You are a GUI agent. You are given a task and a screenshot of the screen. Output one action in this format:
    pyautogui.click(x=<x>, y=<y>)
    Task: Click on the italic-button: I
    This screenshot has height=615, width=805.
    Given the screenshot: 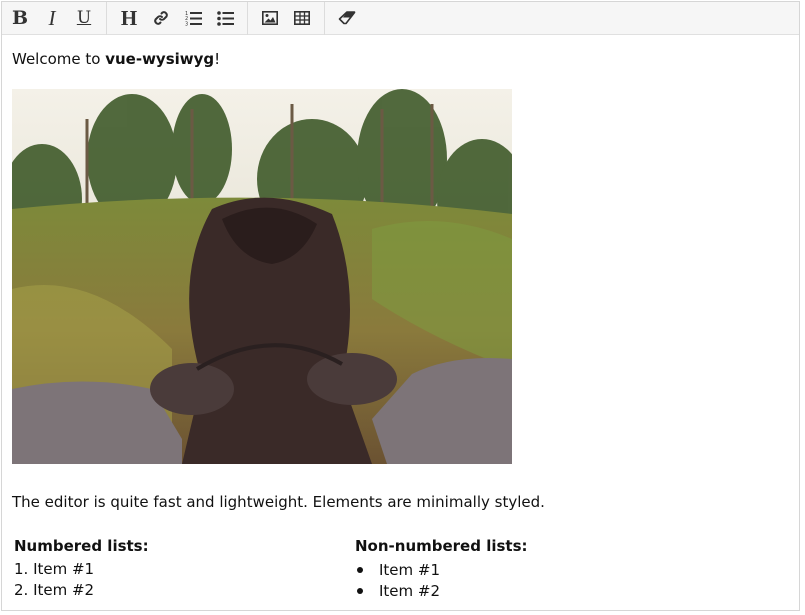 What is the action you would take?
    pyautogui.click(x=52, y=18)
    